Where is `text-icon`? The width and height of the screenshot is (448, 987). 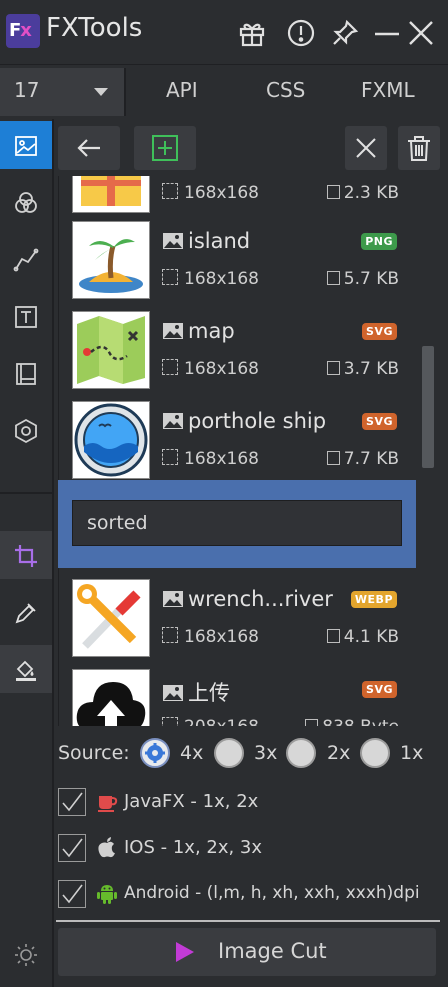
text-icon is located at coordinates (26, 317).